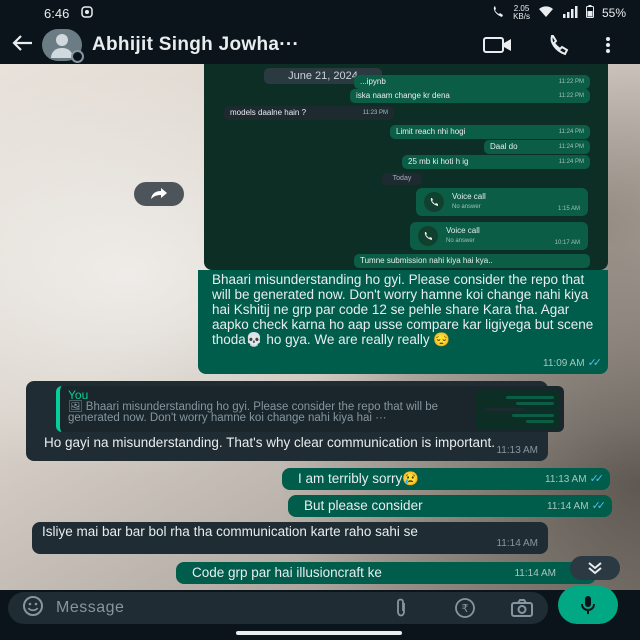  I want to click on screenshot-message: 25 mb ki hoti h ig 11:24 PM, so click(496, 162).